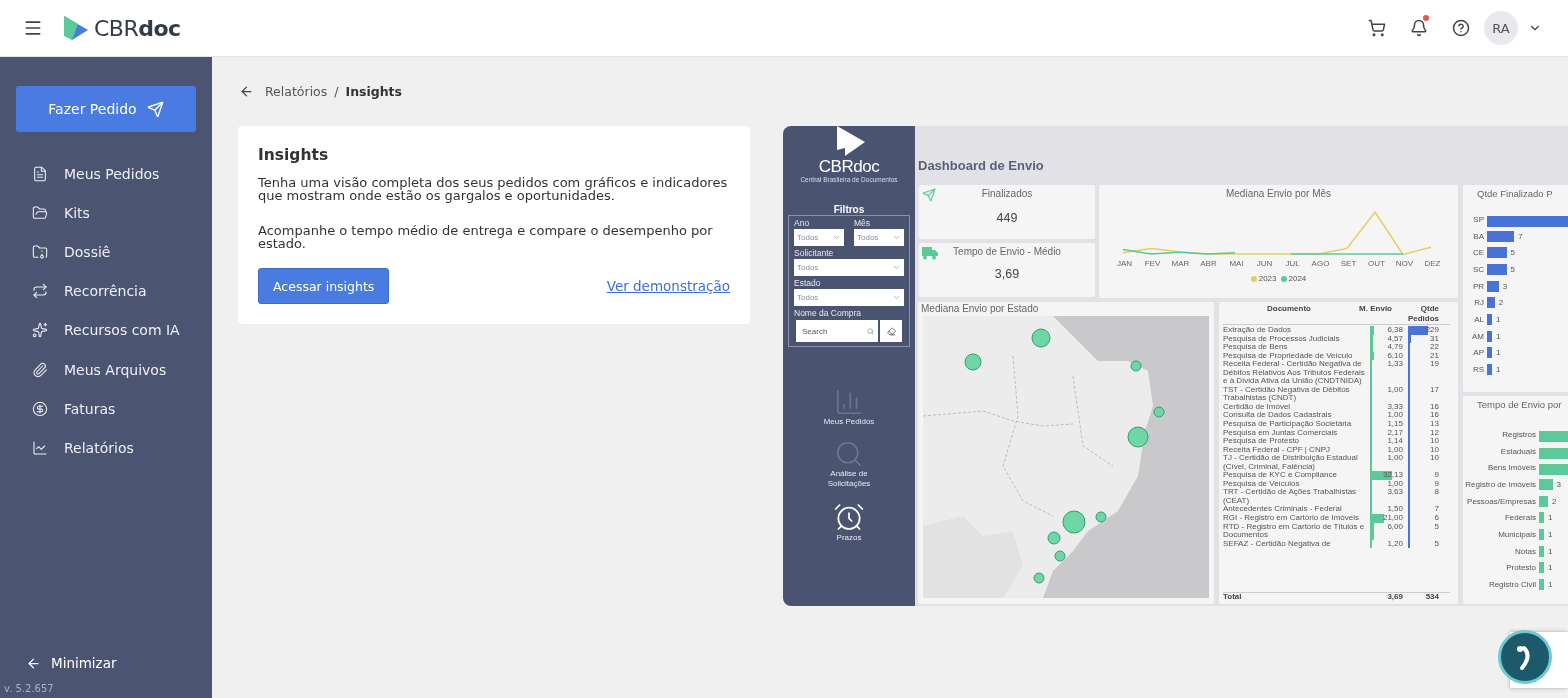  What do you see at coordinates (76, 28) in the screenshot?
I see `logo-icon` at bounding box center [76, 28].